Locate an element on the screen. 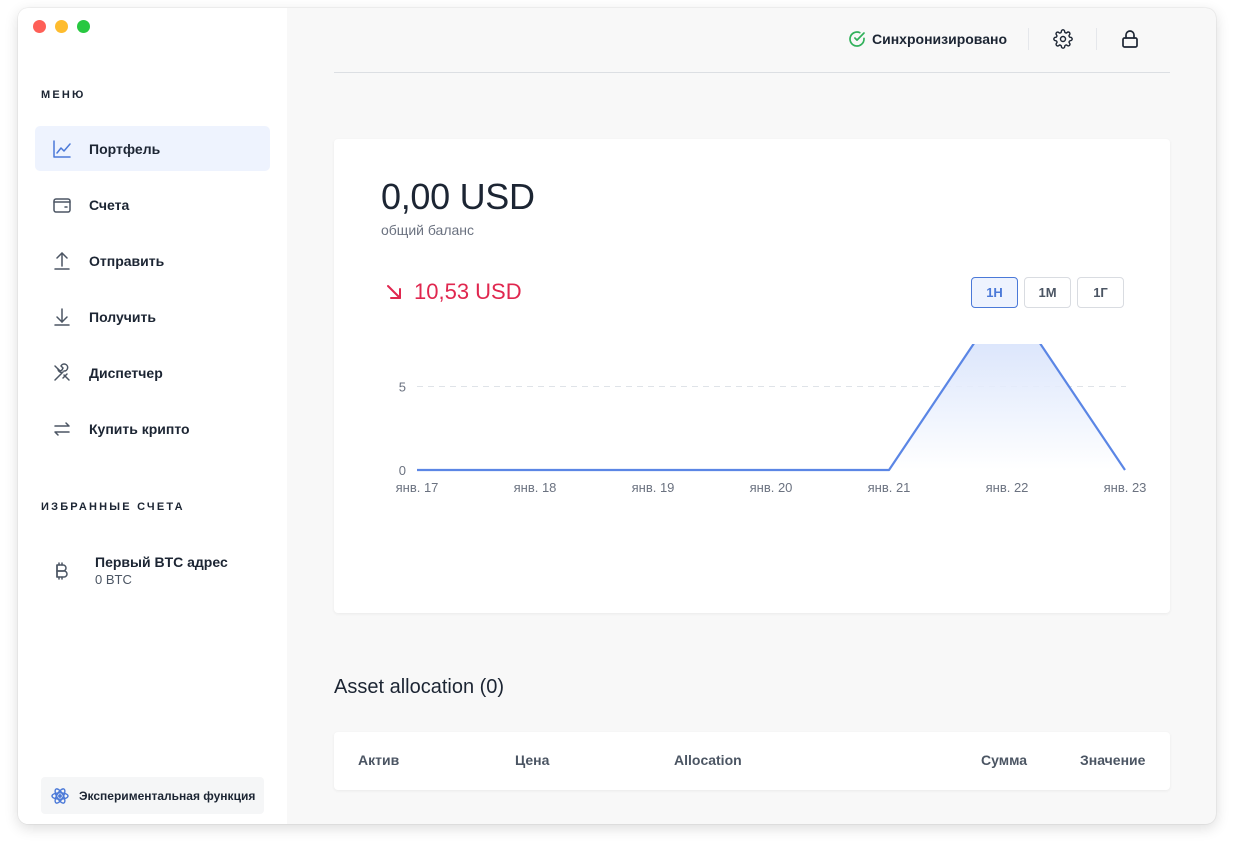 This screenshot has width=1234, height=851. x-tick-label: янв. 18 is located at coordinates (535, 487).